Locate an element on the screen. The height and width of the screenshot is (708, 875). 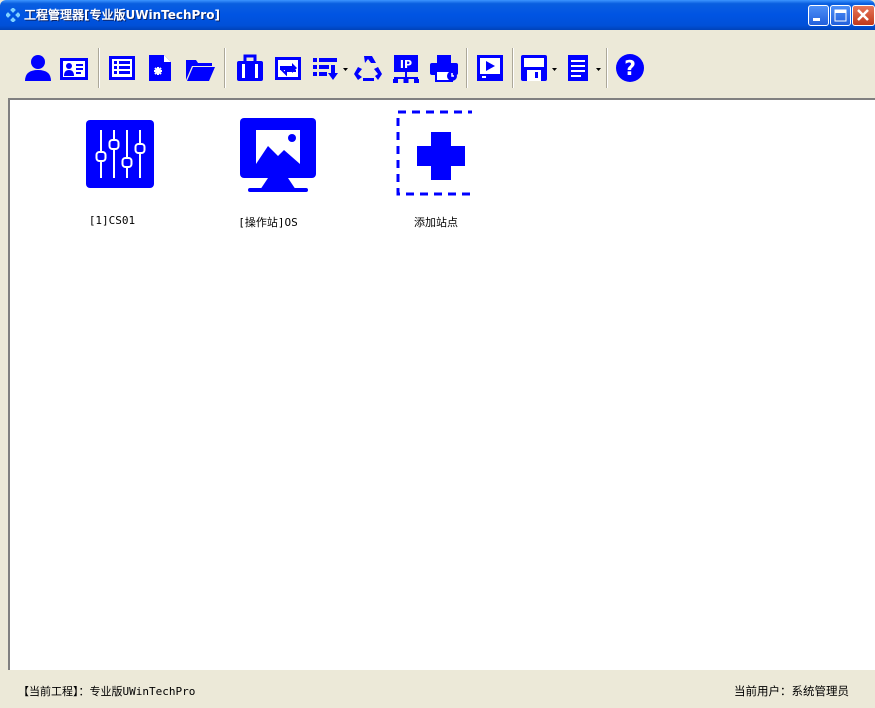
toolbar-clipboard-button is located at coordinates (250, 68).